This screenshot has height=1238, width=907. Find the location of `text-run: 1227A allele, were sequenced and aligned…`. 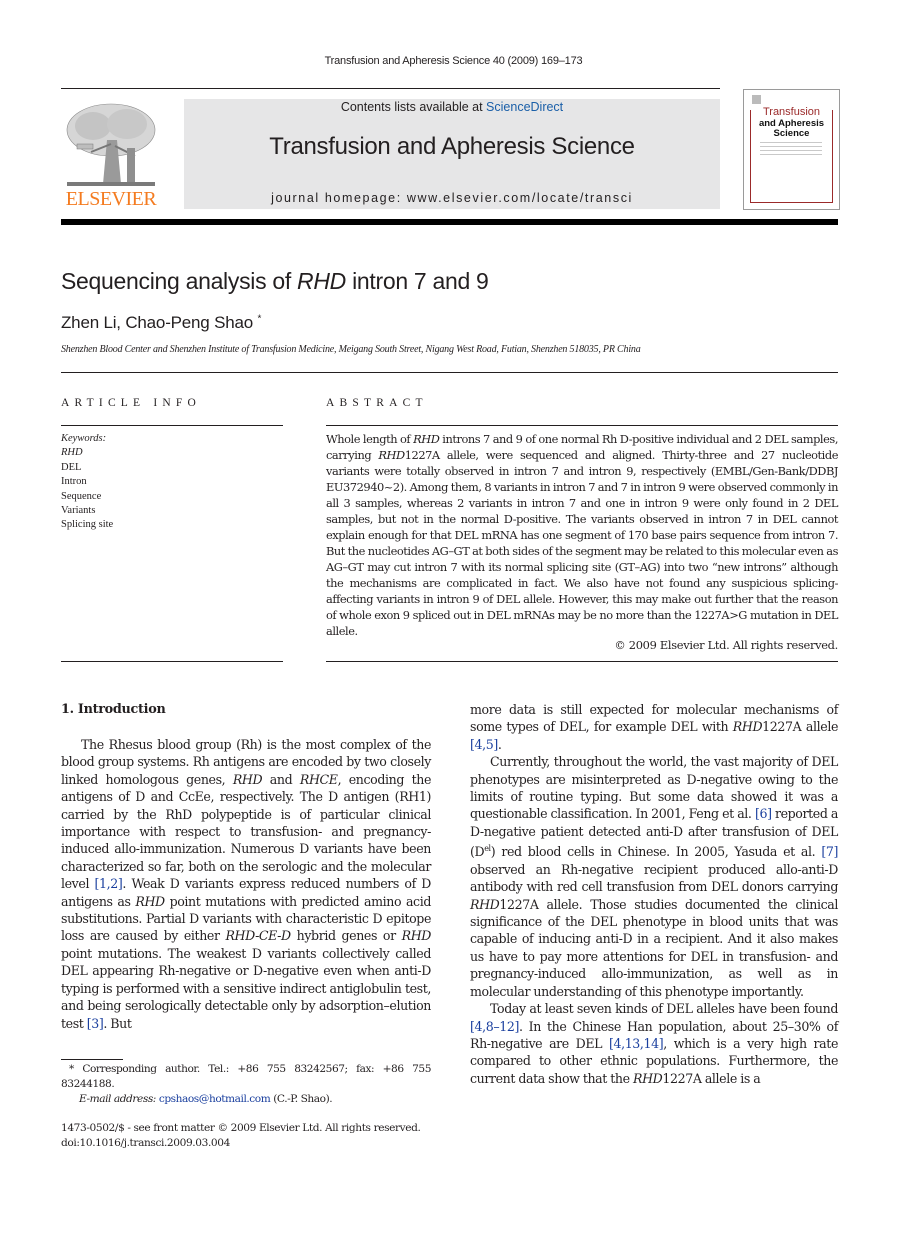

text-run: 1227A allele, were sequenced and aligned… is located at coordinates (582, 543).